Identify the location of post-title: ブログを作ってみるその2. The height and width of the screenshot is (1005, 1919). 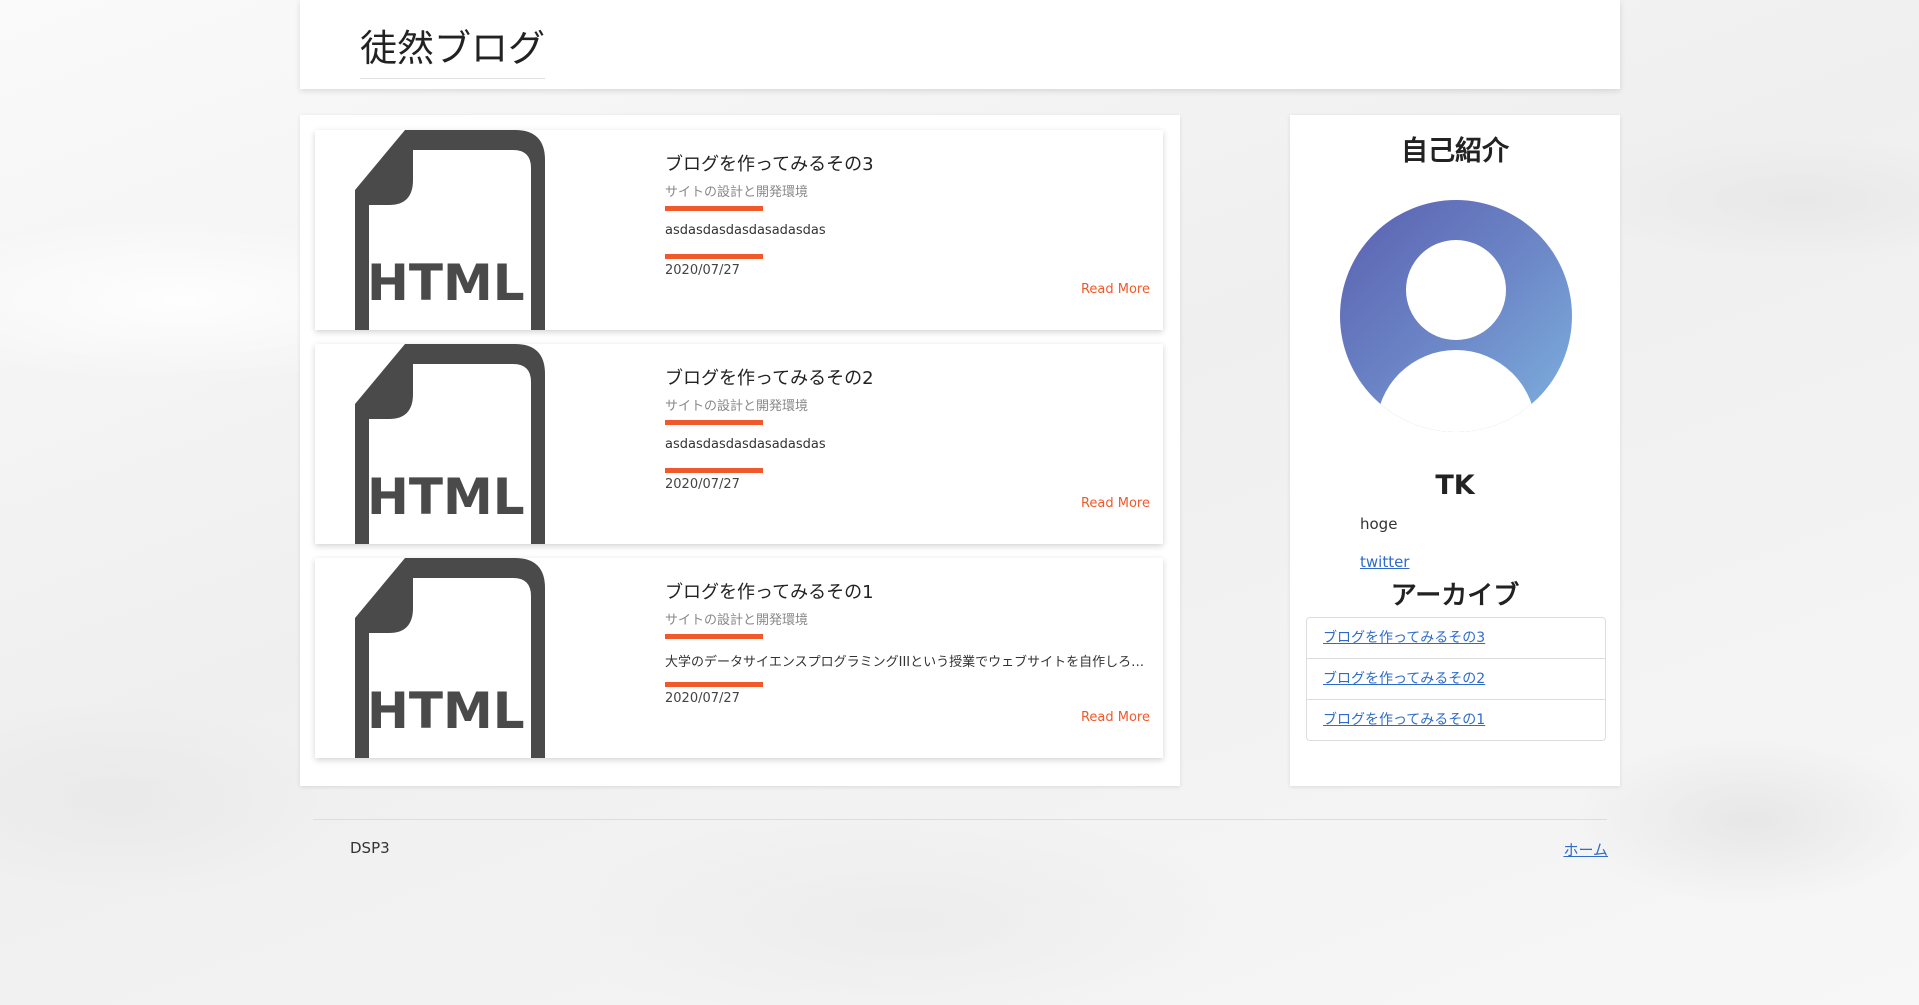
(769, 377).